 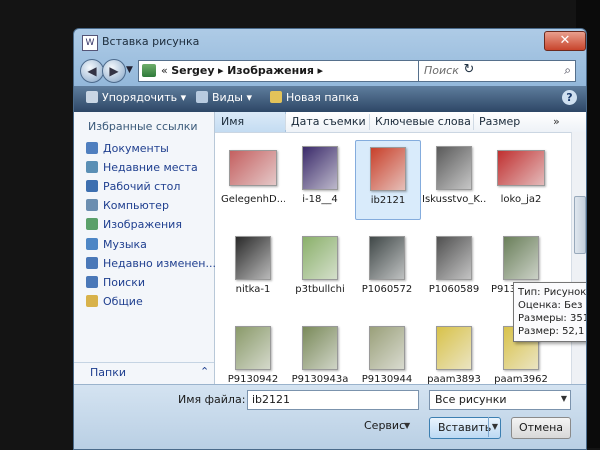 What do you see at coordinates (140, 97) in the screenshot?
I see `organize-label: Упорядочить` at bounding box center [140, 97].